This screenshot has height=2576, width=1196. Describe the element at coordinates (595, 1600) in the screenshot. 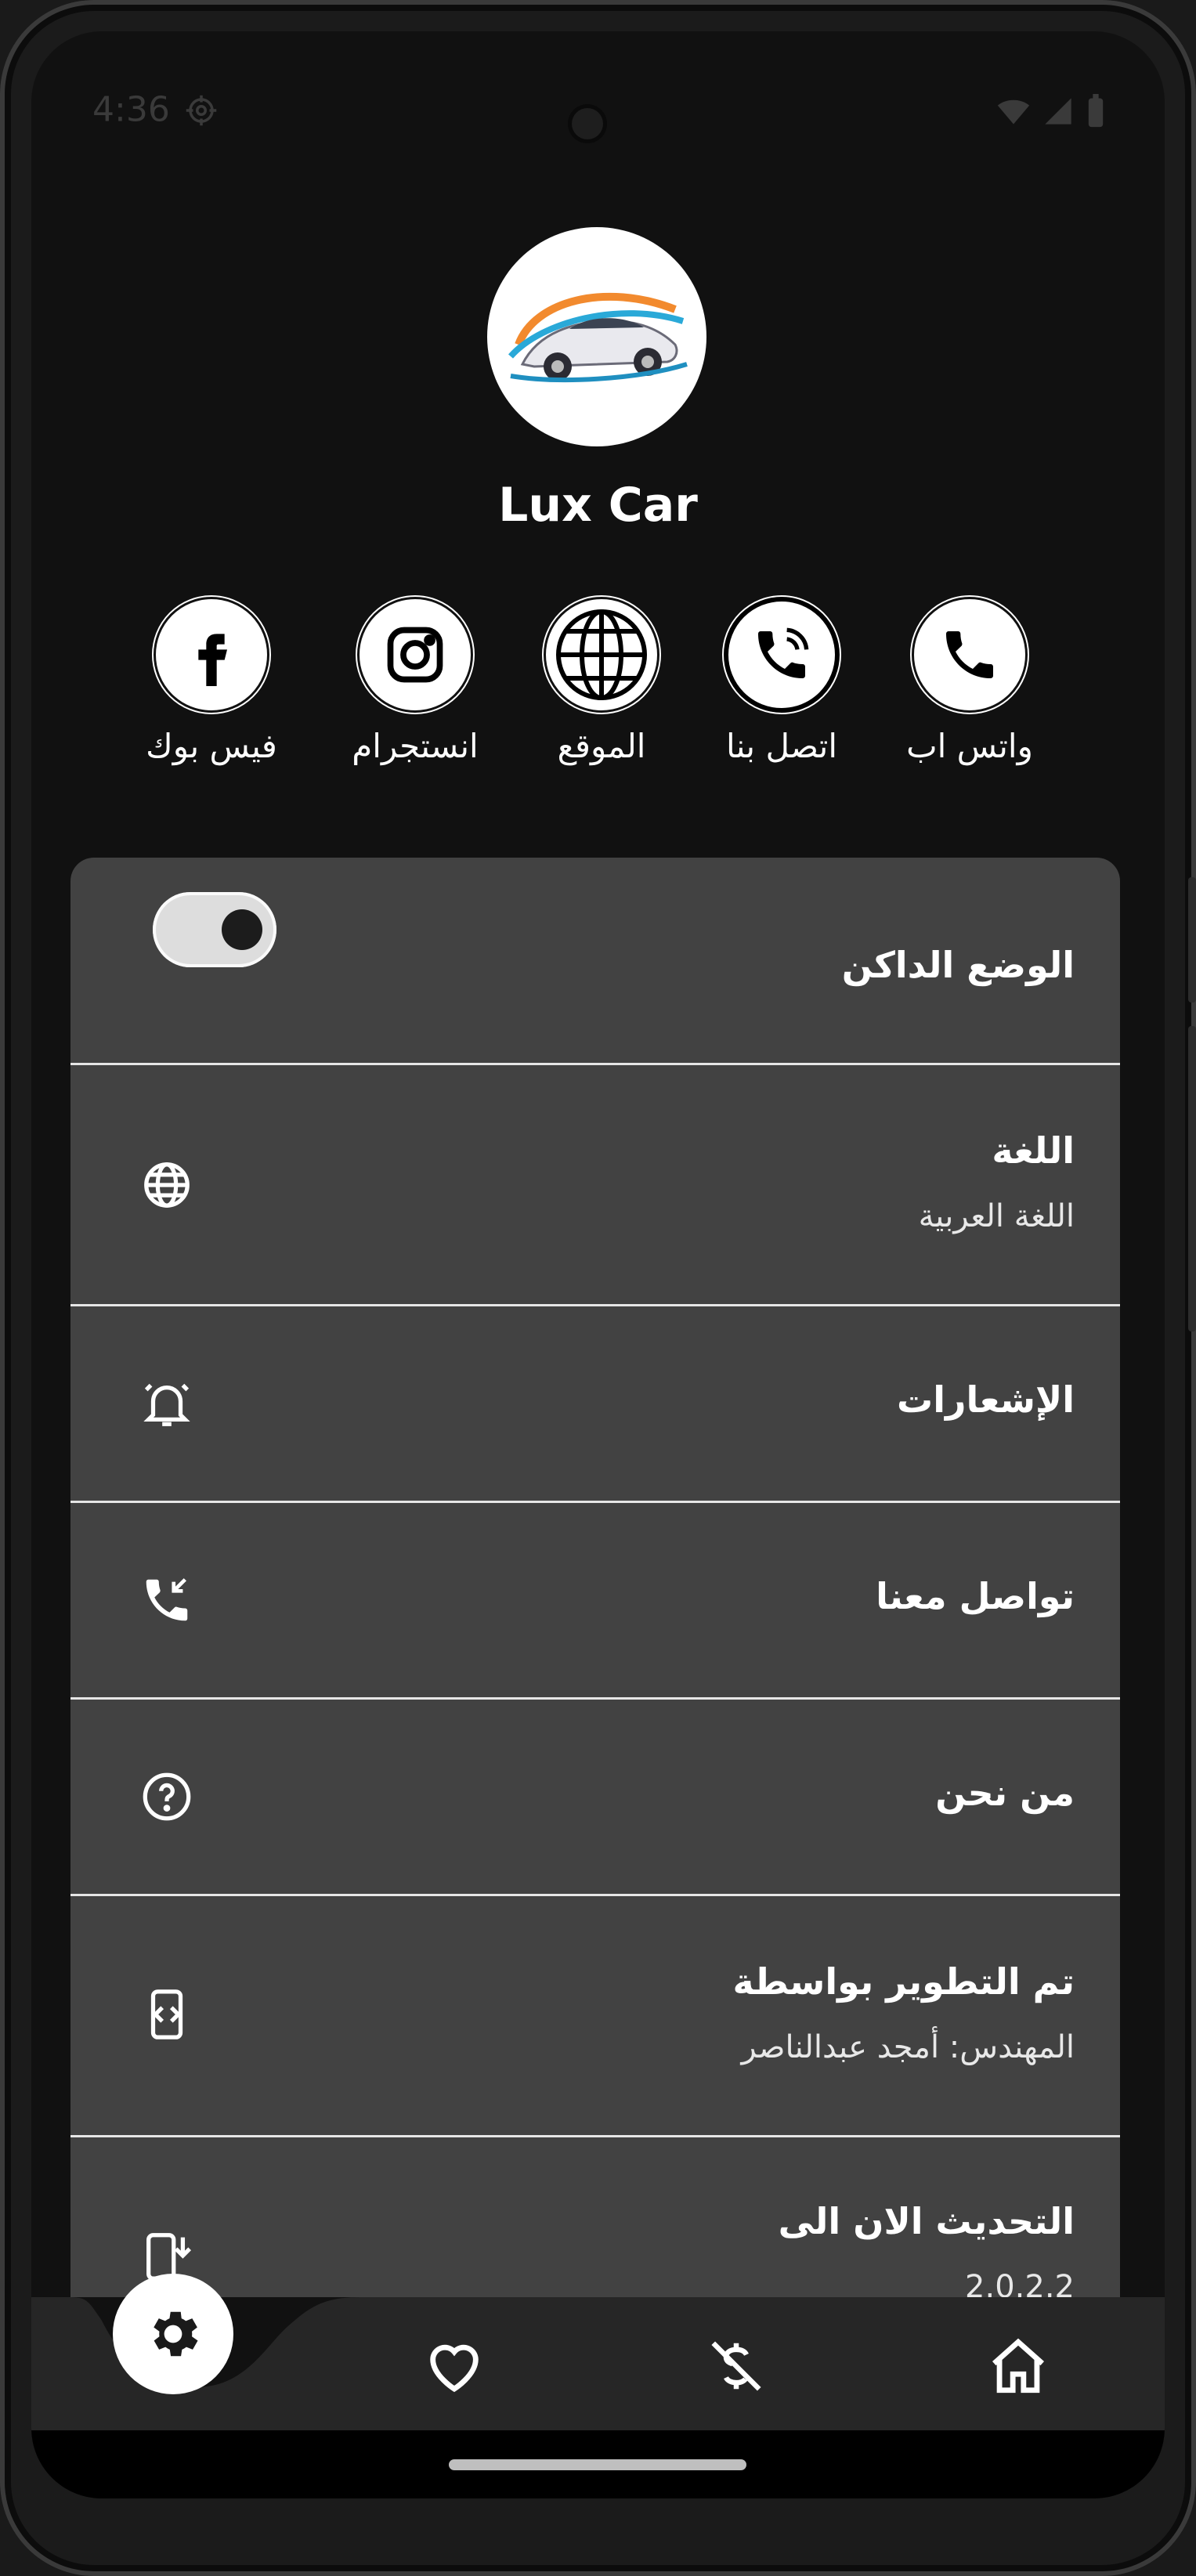

I see `settings-contact: تواصل معنا` at that location.